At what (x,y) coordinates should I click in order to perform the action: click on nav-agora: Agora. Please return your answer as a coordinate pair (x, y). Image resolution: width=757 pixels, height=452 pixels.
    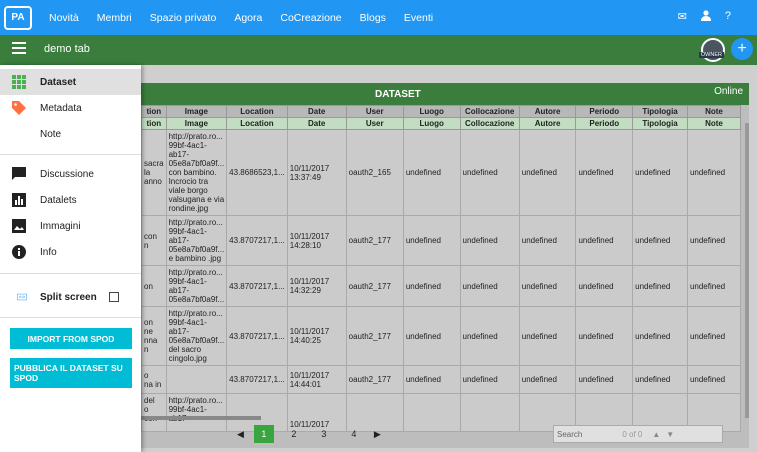
    Looking at the image, I should click on (248, 18).